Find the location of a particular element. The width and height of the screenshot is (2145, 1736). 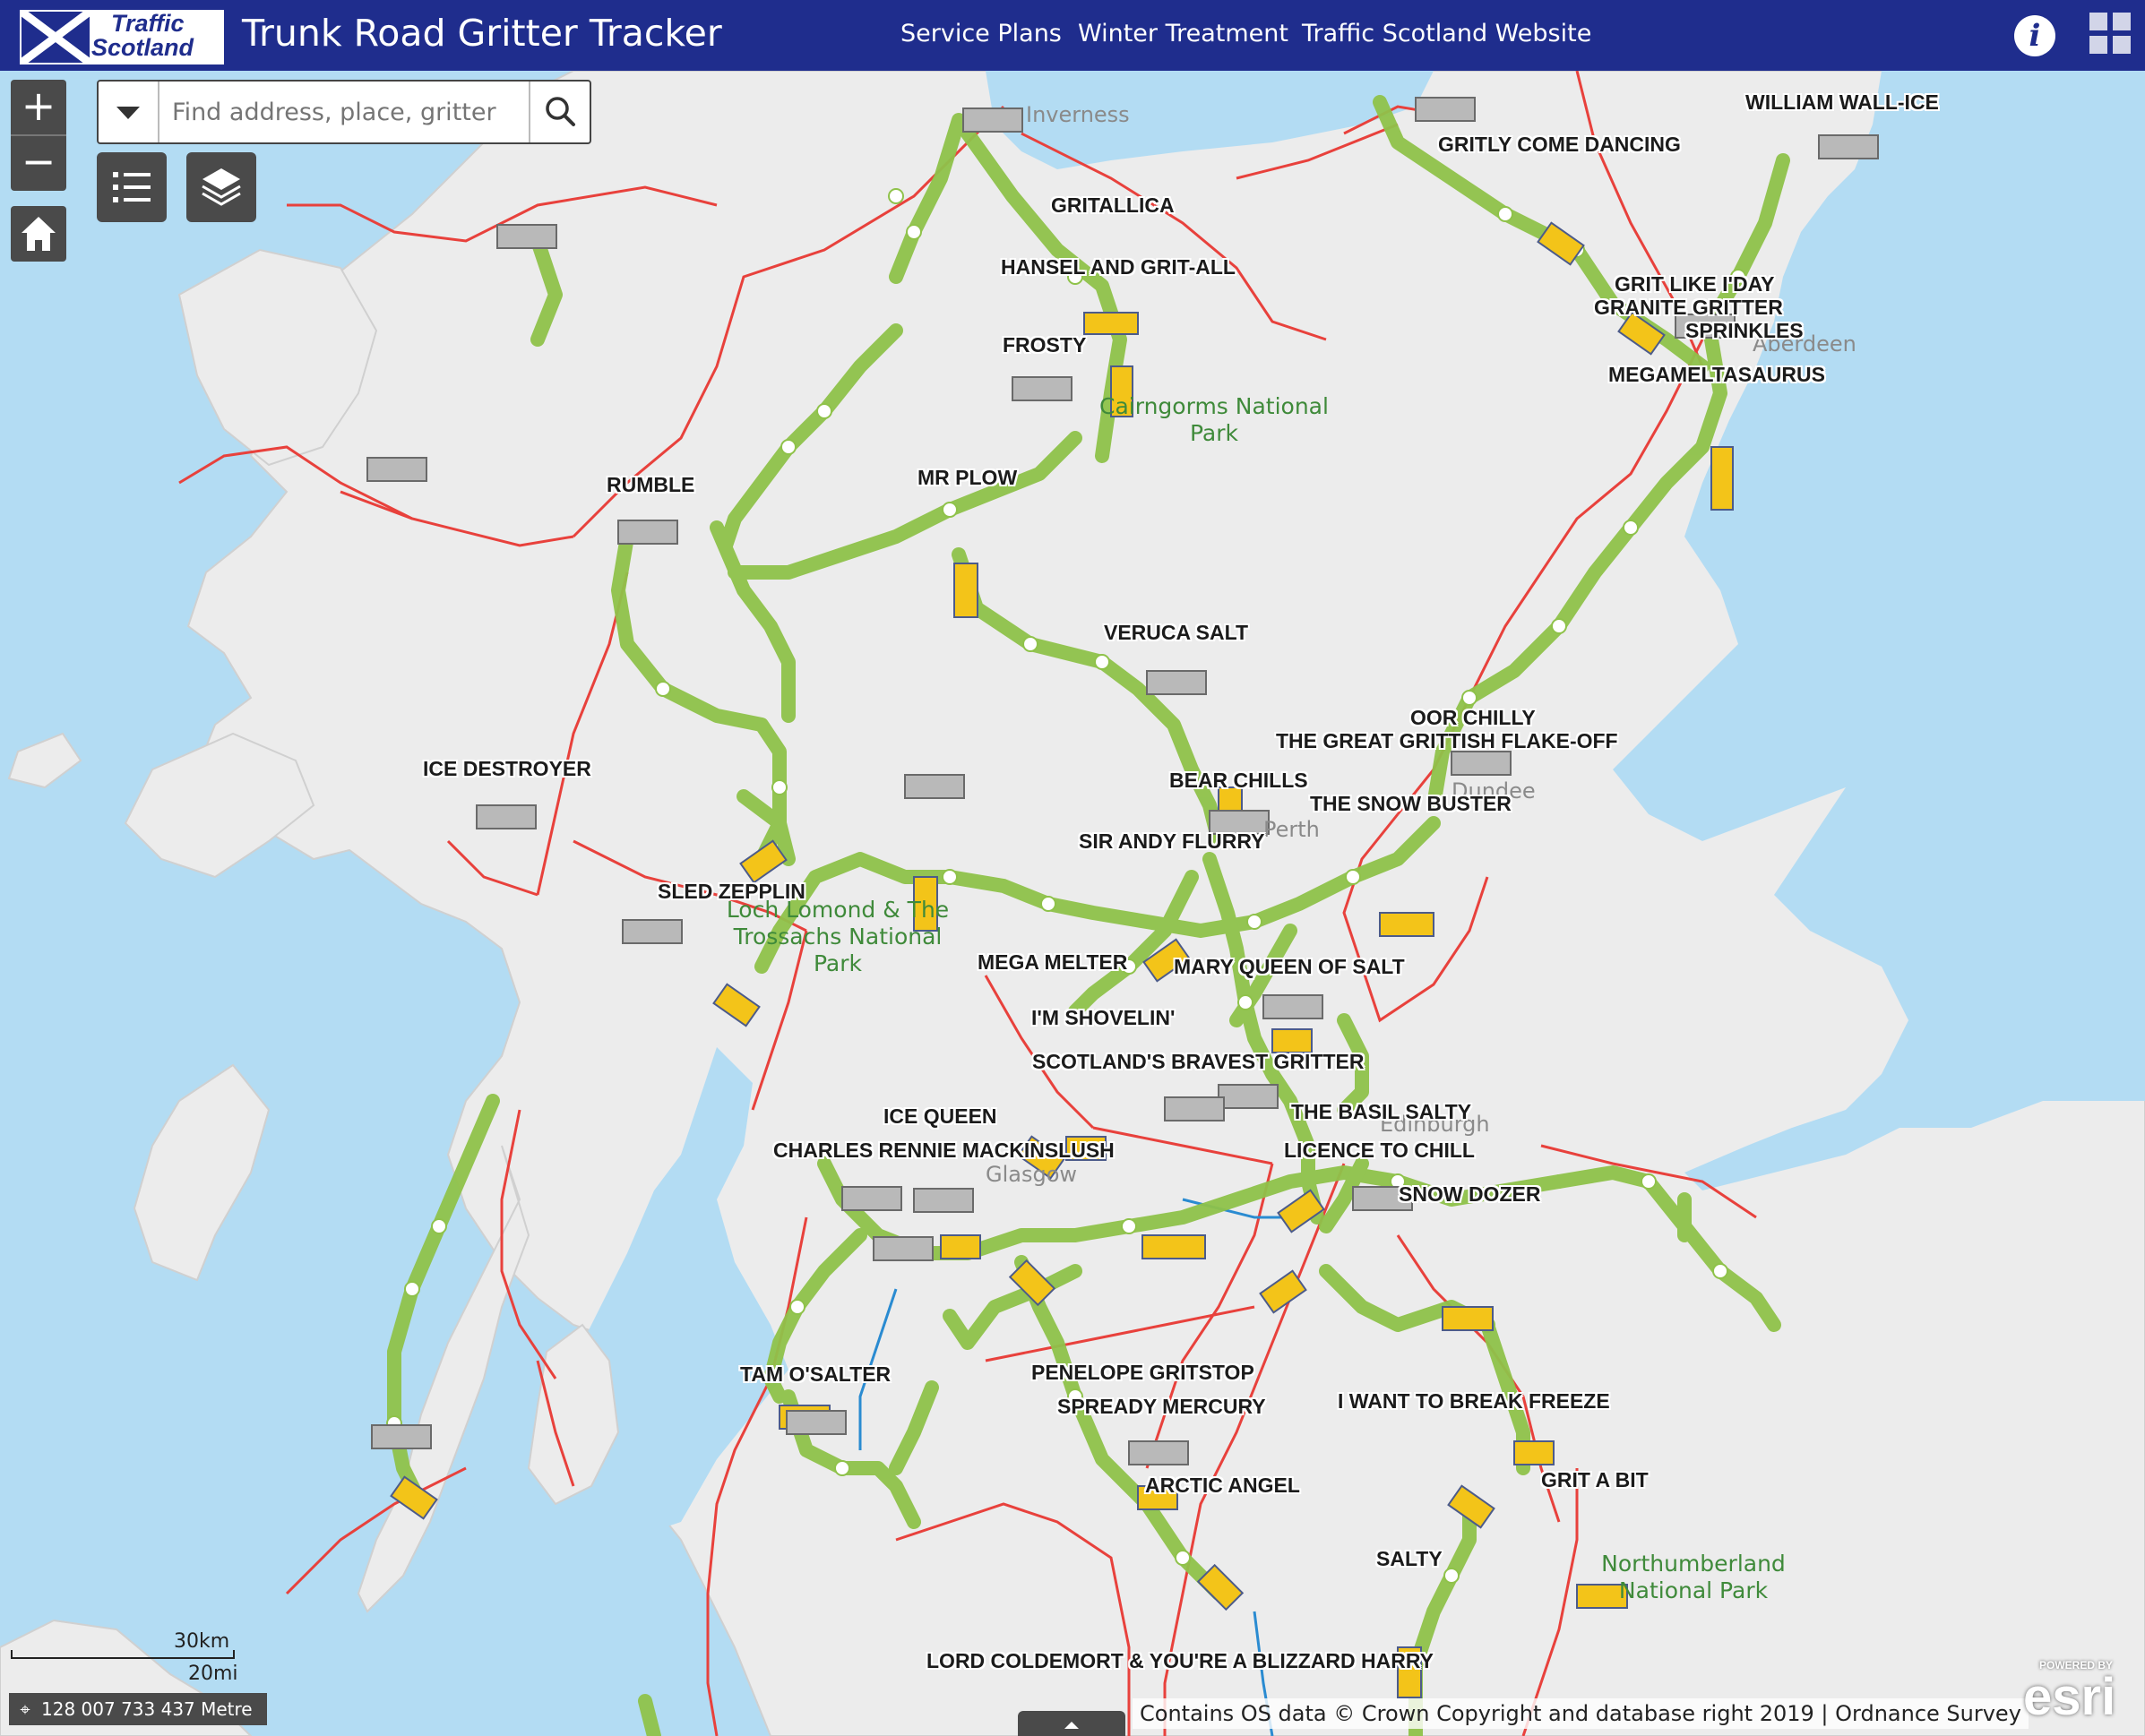

gritter-label: ICE DESTROYER is located at coordinates (507, 769).